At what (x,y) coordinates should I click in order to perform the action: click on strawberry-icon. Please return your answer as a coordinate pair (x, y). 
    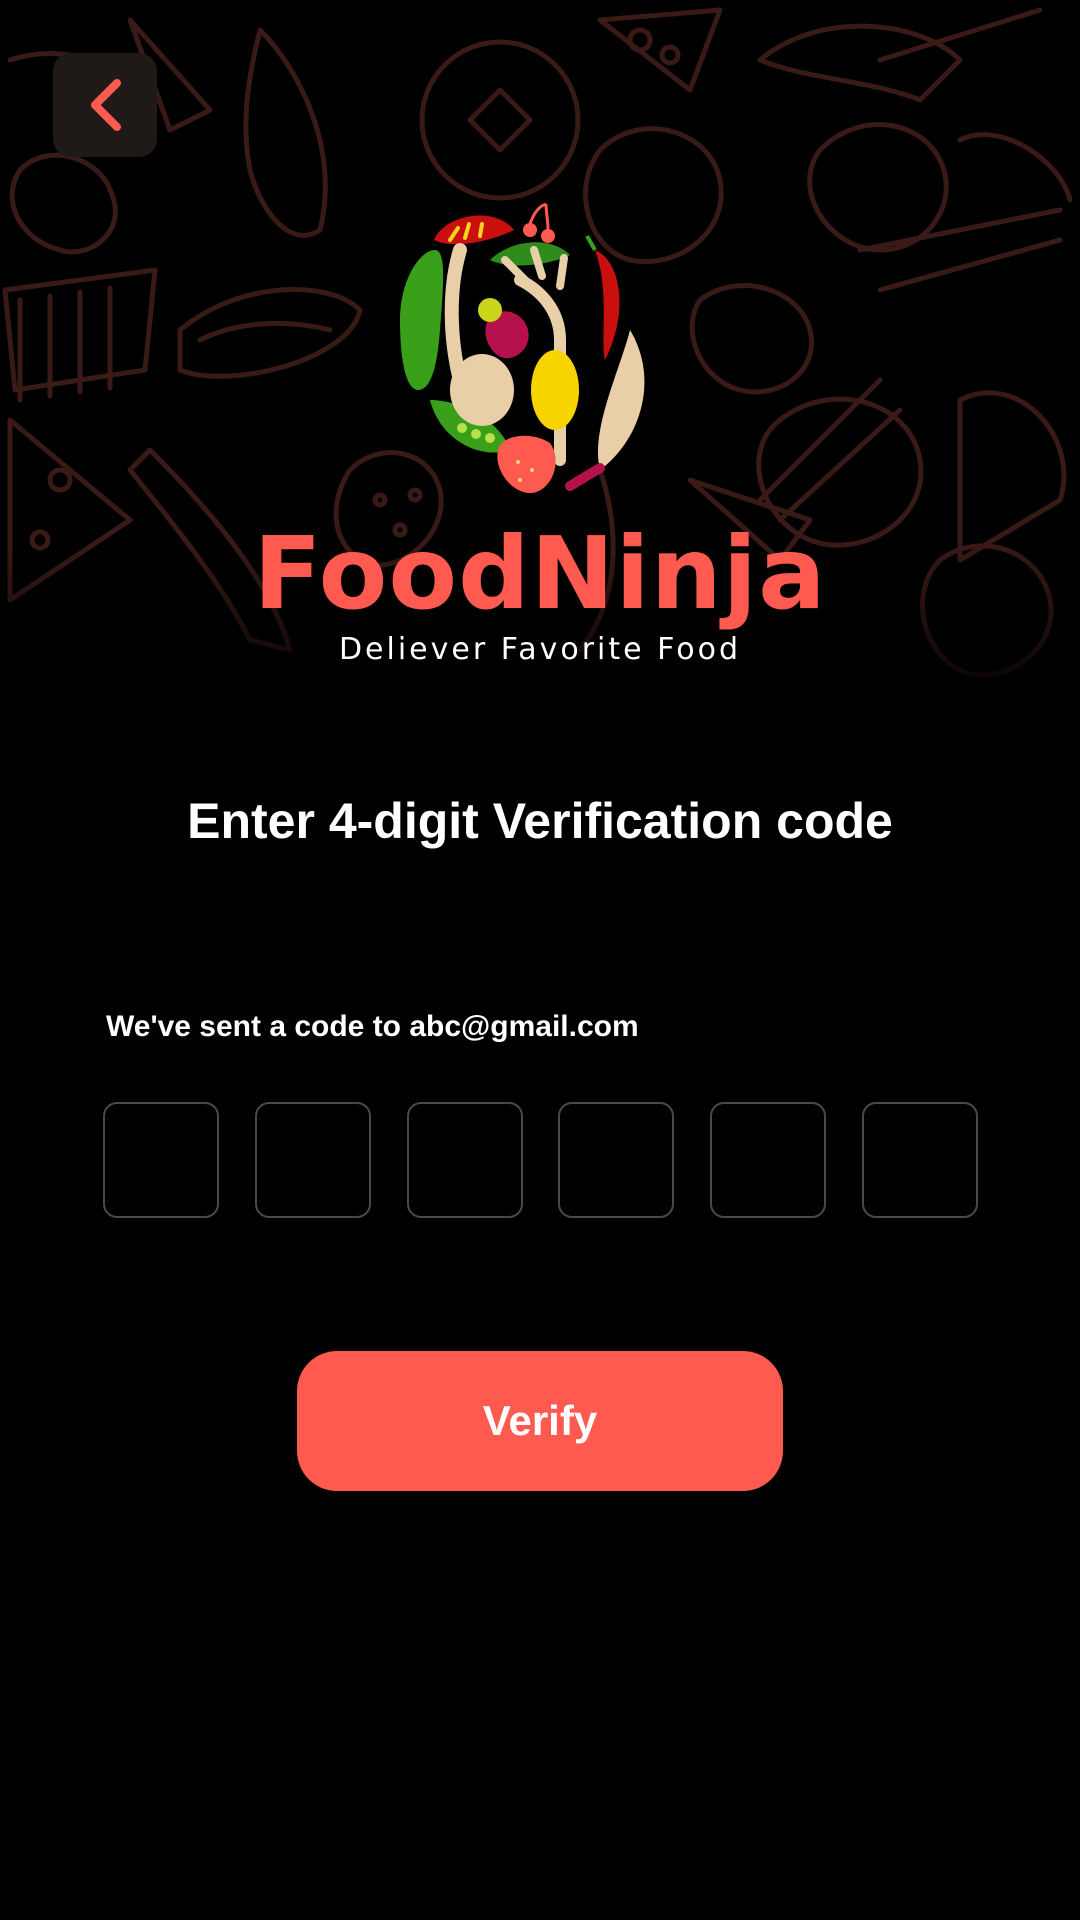
    Looking at the image, I should click on (526, 464).